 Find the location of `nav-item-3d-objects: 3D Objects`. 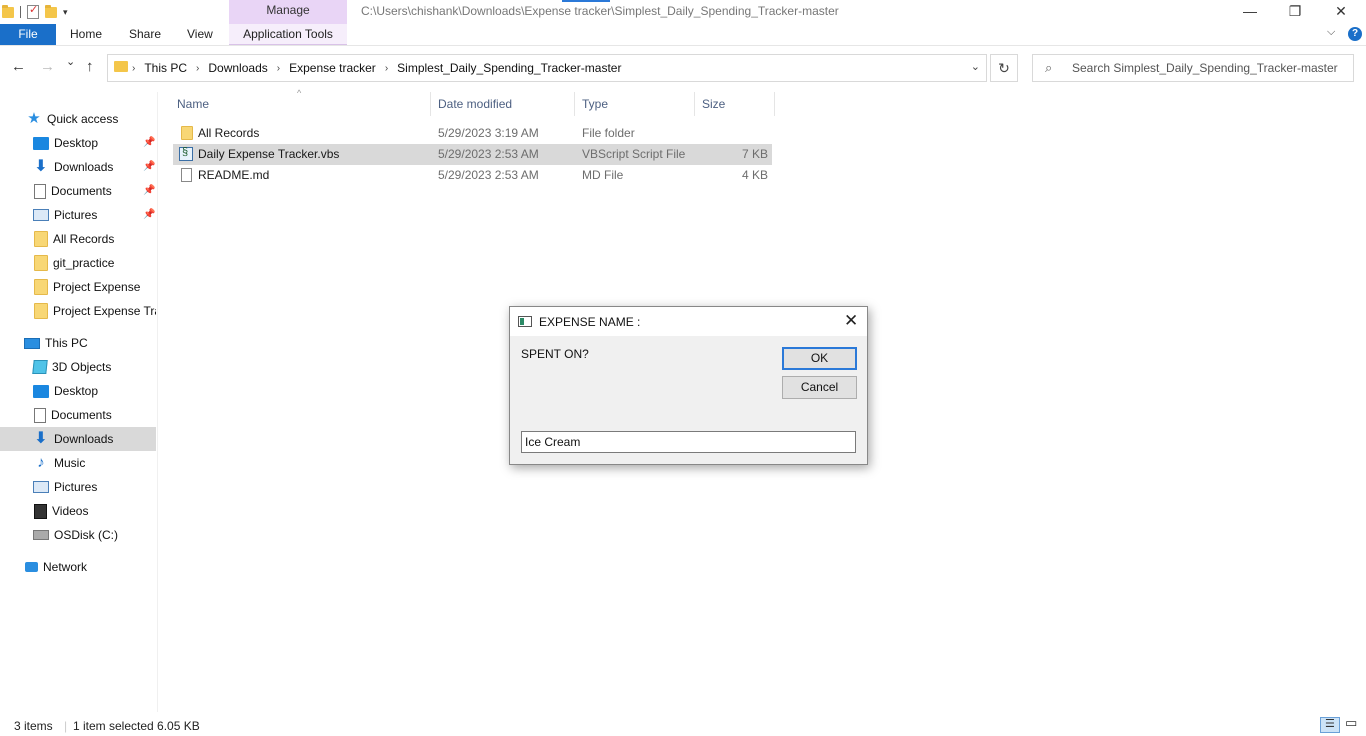

nav-item-3d-objects: 3D Objects is located at coordinates (78, 367).